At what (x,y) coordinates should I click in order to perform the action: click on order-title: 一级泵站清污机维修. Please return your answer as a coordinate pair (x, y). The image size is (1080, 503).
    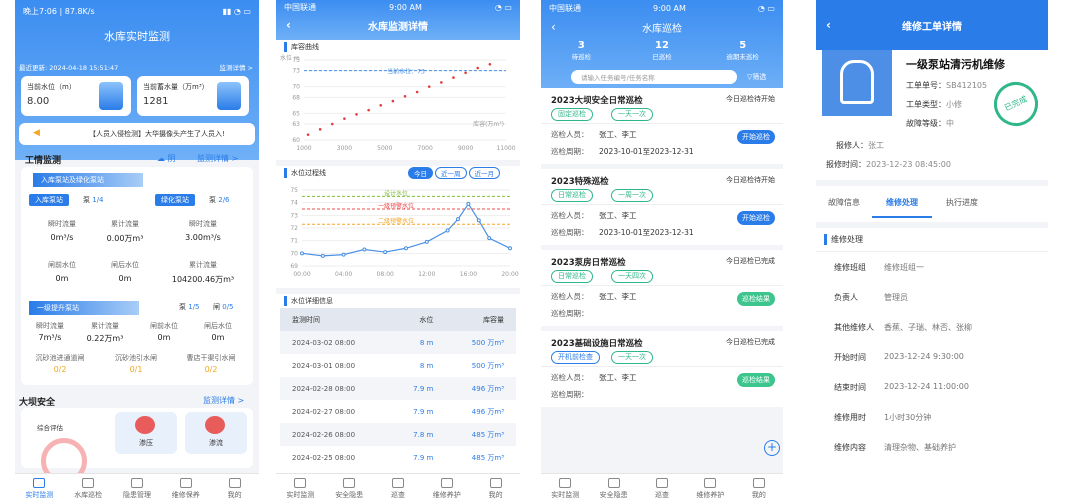
    Looking at the image, I should click on (955, 64).